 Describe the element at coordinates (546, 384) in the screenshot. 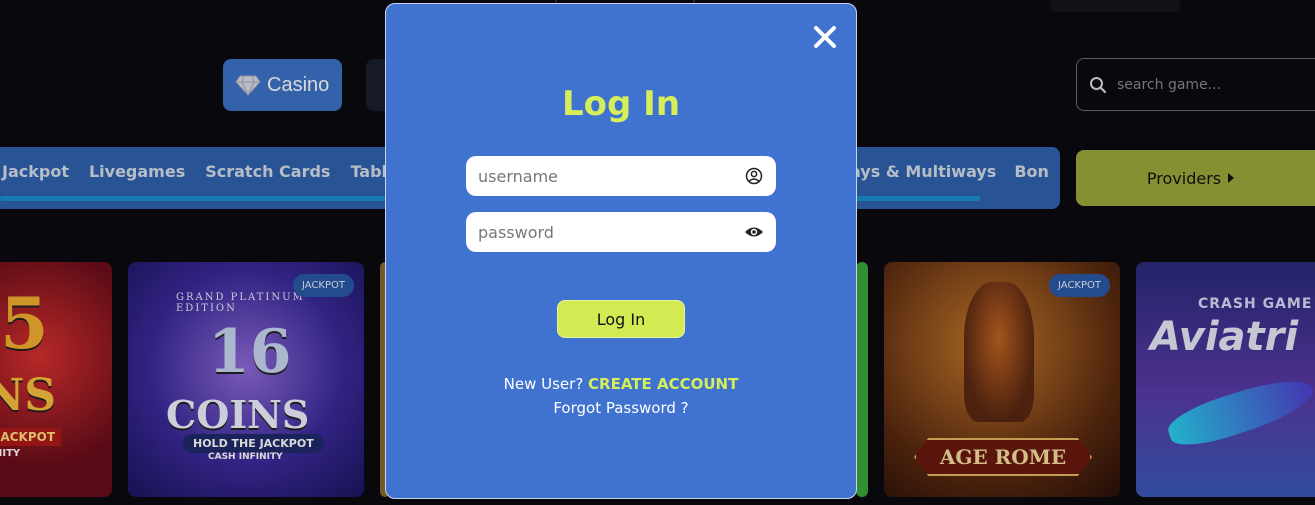

I see `new-user-text: New User?` at that location.